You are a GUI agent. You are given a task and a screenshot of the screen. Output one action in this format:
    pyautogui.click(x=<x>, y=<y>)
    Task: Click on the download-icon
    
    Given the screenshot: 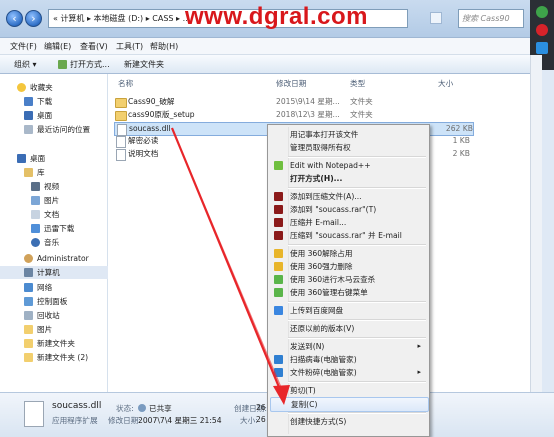 What is the action you would take?
    pyautogui.click(x=28, y=101)
    